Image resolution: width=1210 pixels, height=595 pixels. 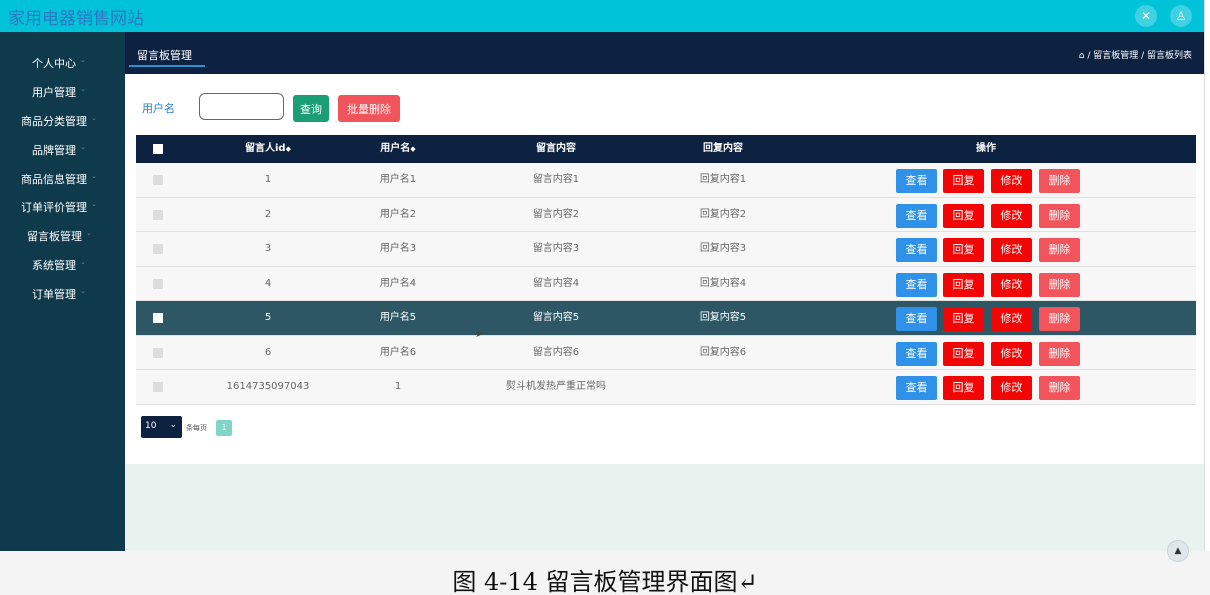 I want to click on search-label: 用户名, so click(x=158, y=108).